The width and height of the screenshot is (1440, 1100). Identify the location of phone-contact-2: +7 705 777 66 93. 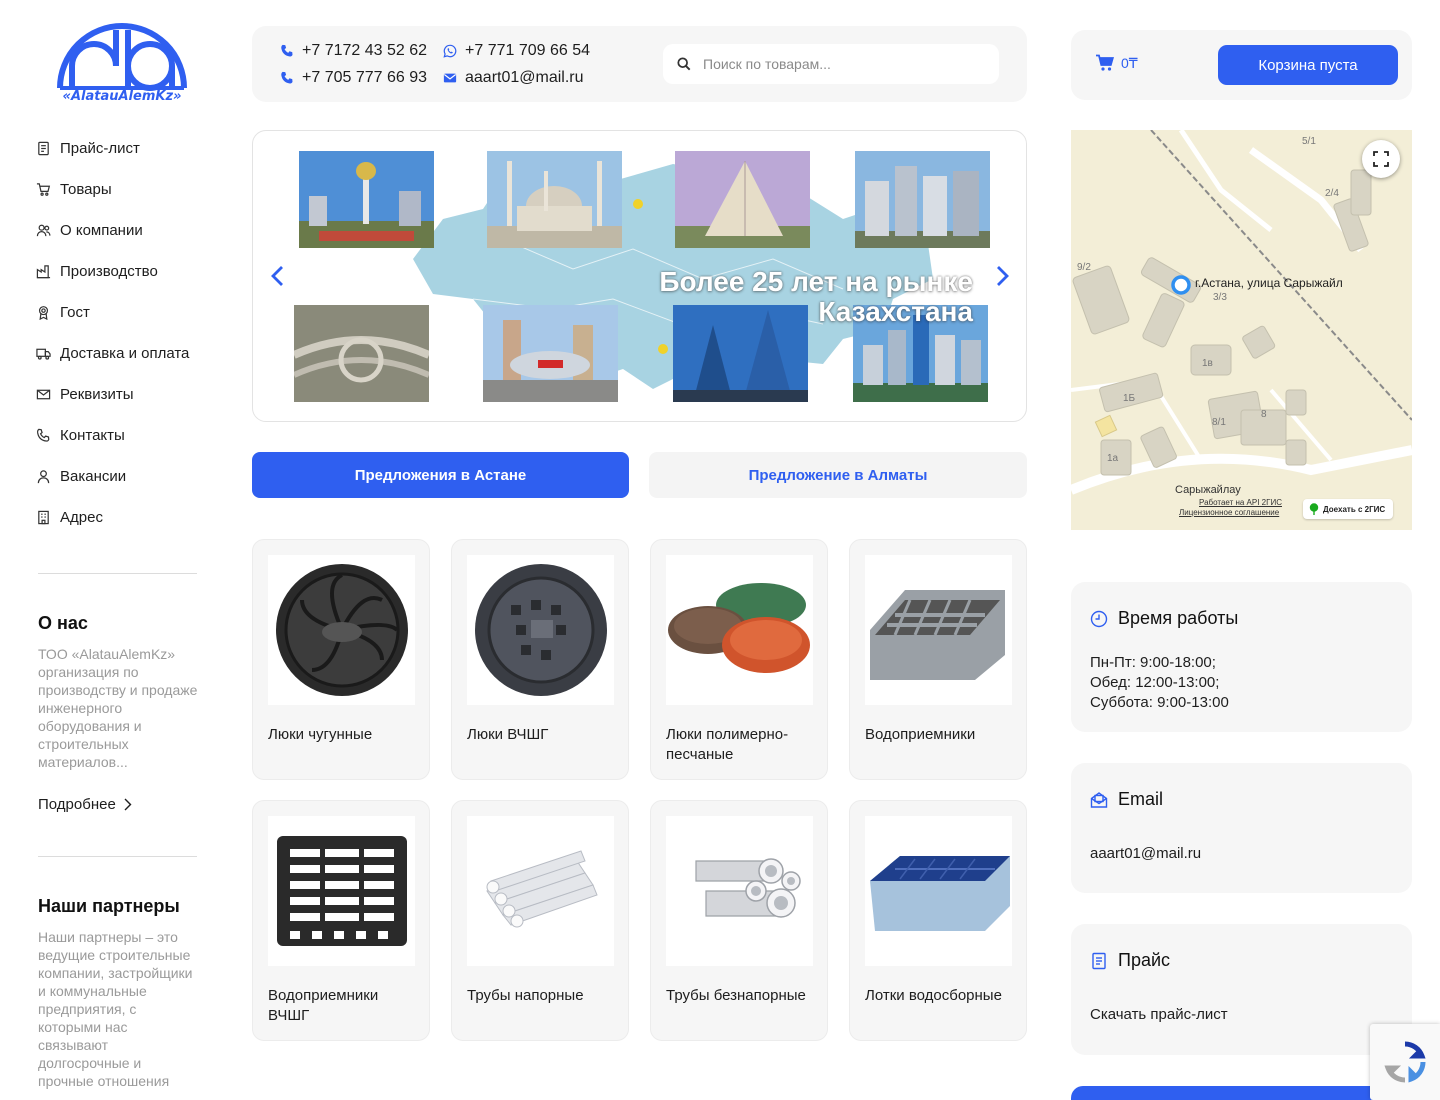
(353, 78).